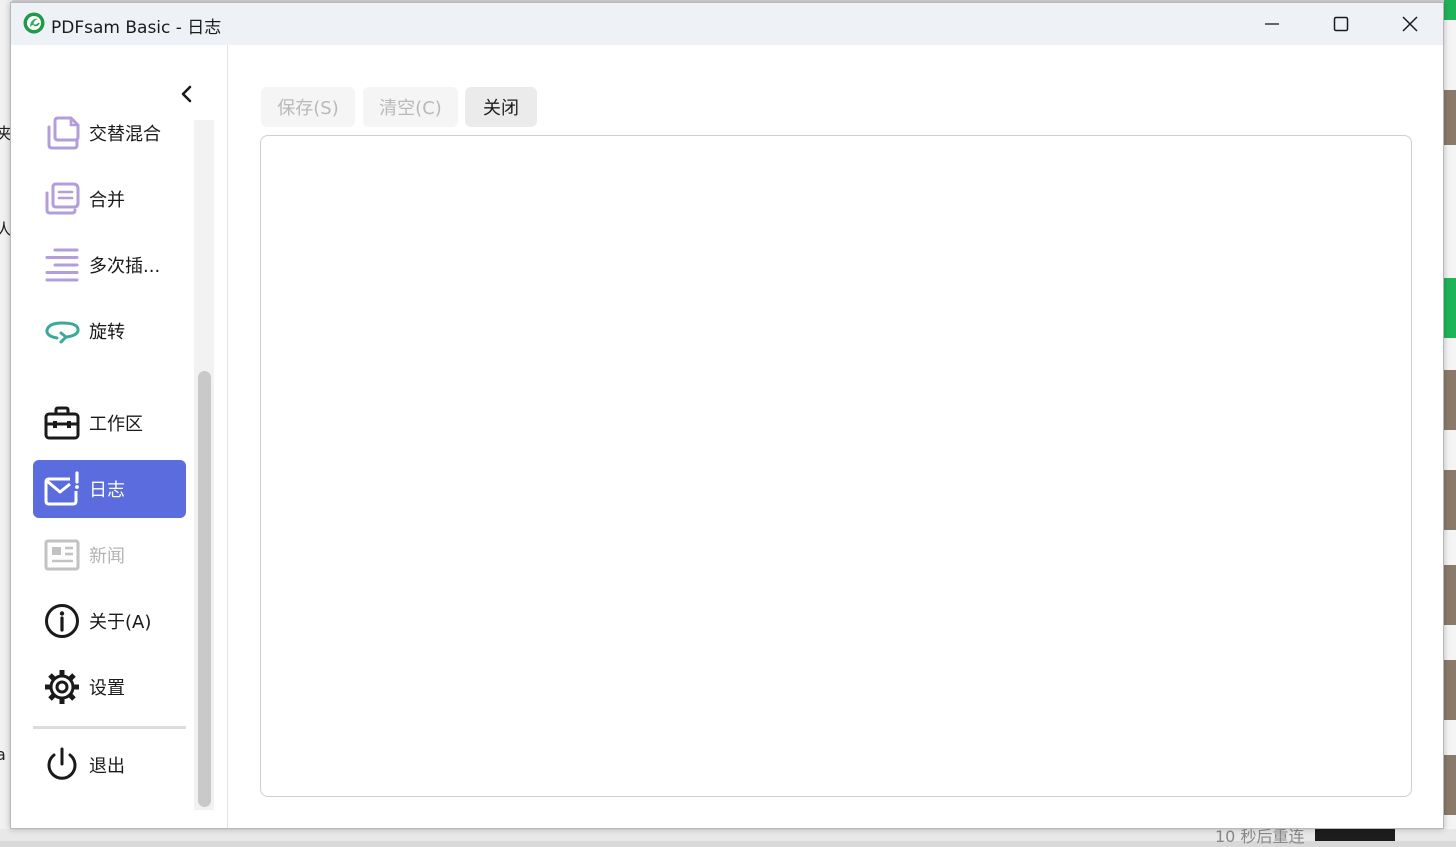 Image resolution: width=1456 pixels, height=847 pixels. What do you see at coordinates (62, 265) in the screenshot?
I see `multiple-insert-icon` at bounding box center [62, 265].